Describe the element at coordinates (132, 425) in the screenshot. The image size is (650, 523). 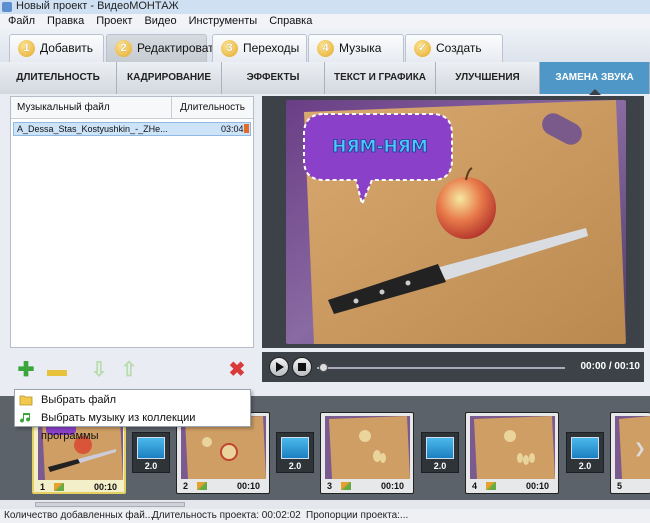
I see `menu-item-music-collection: Выбрать музыку из коллекции программы` at that location.